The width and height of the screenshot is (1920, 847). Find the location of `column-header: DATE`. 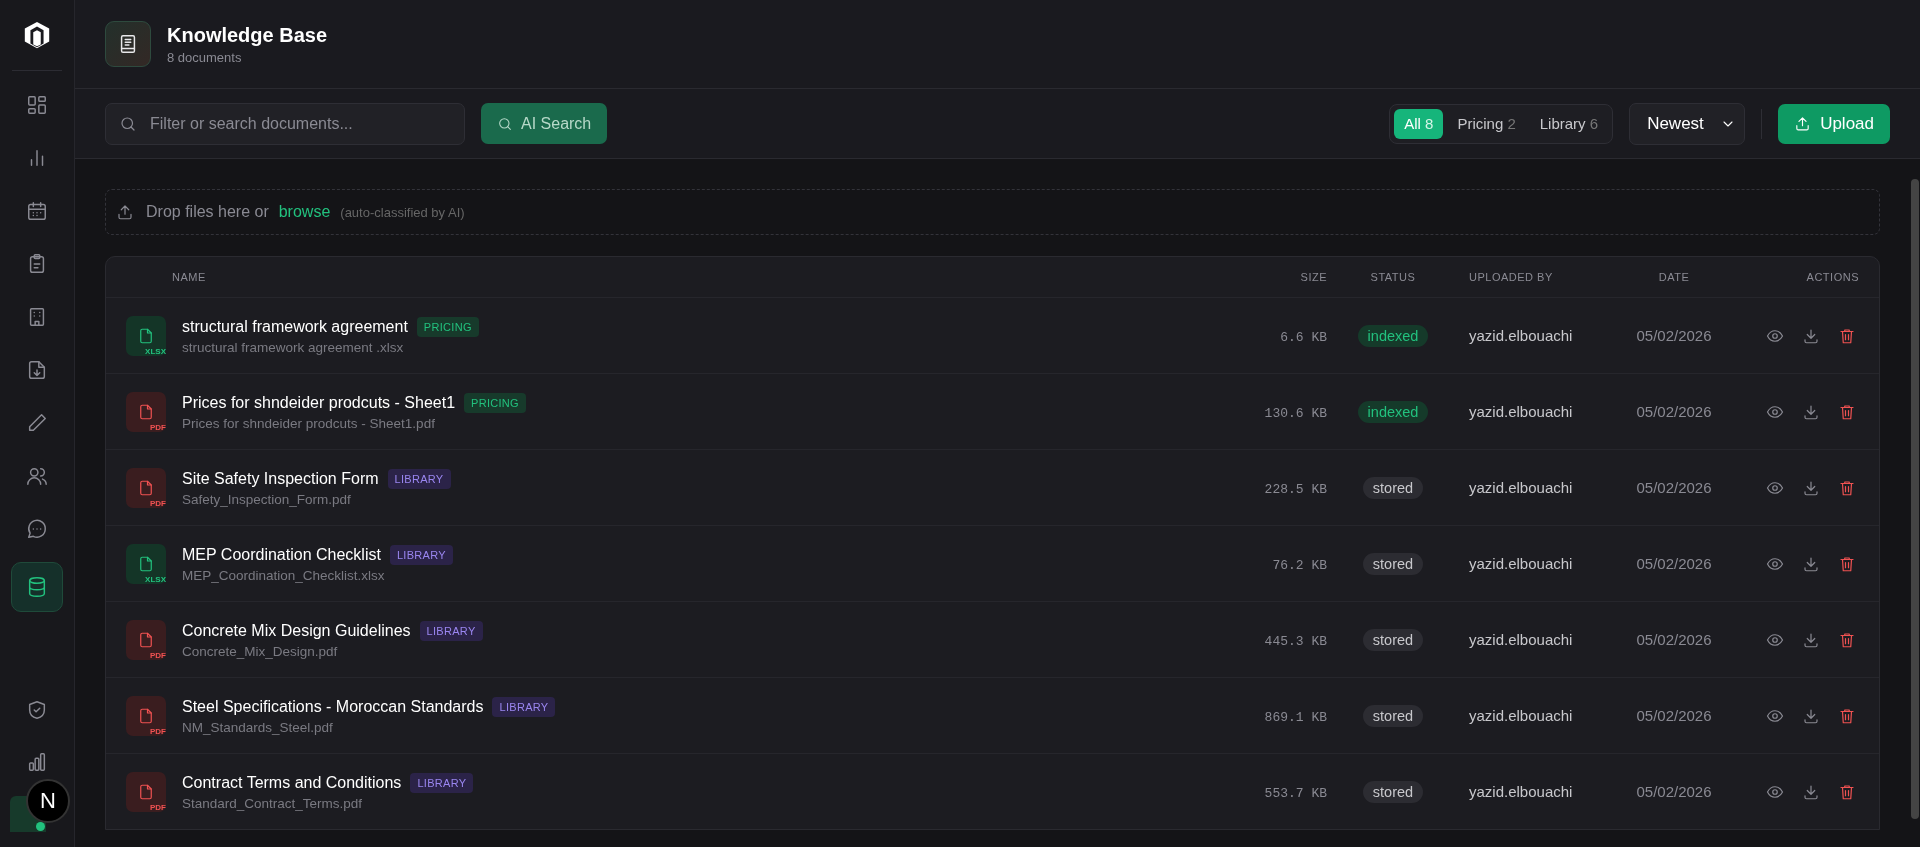

column-header: DATE is located at coordinates (1674, 277).